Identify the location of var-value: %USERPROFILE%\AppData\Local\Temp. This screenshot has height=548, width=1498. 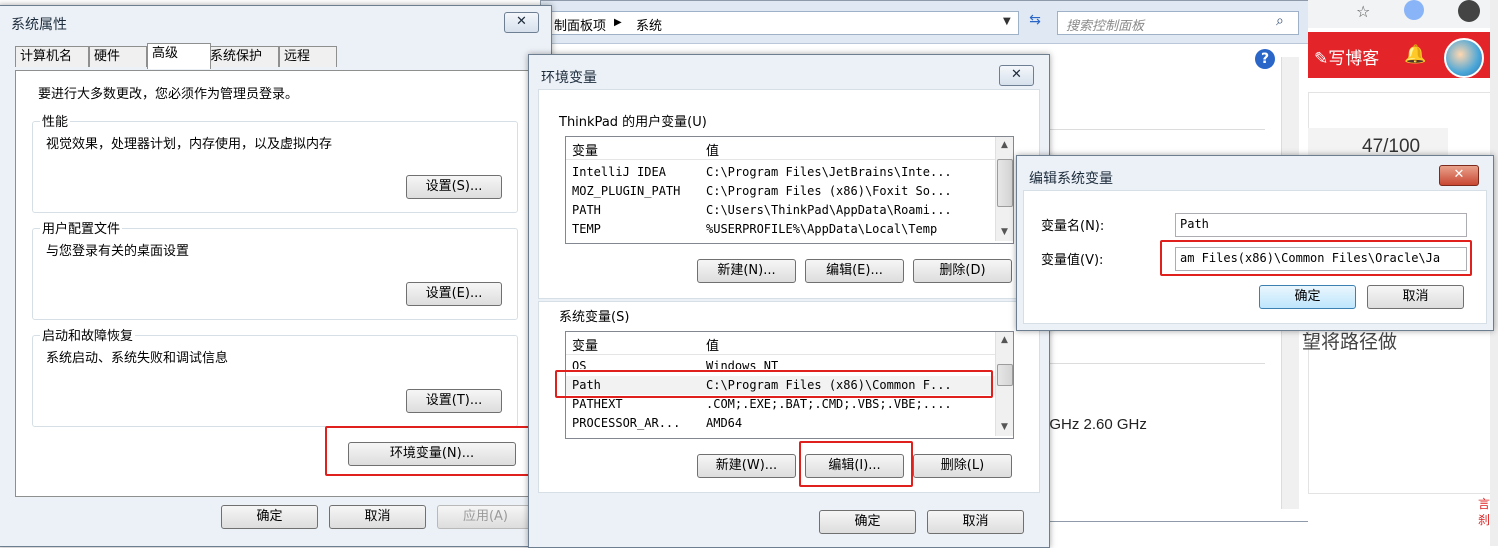
(822, 229).